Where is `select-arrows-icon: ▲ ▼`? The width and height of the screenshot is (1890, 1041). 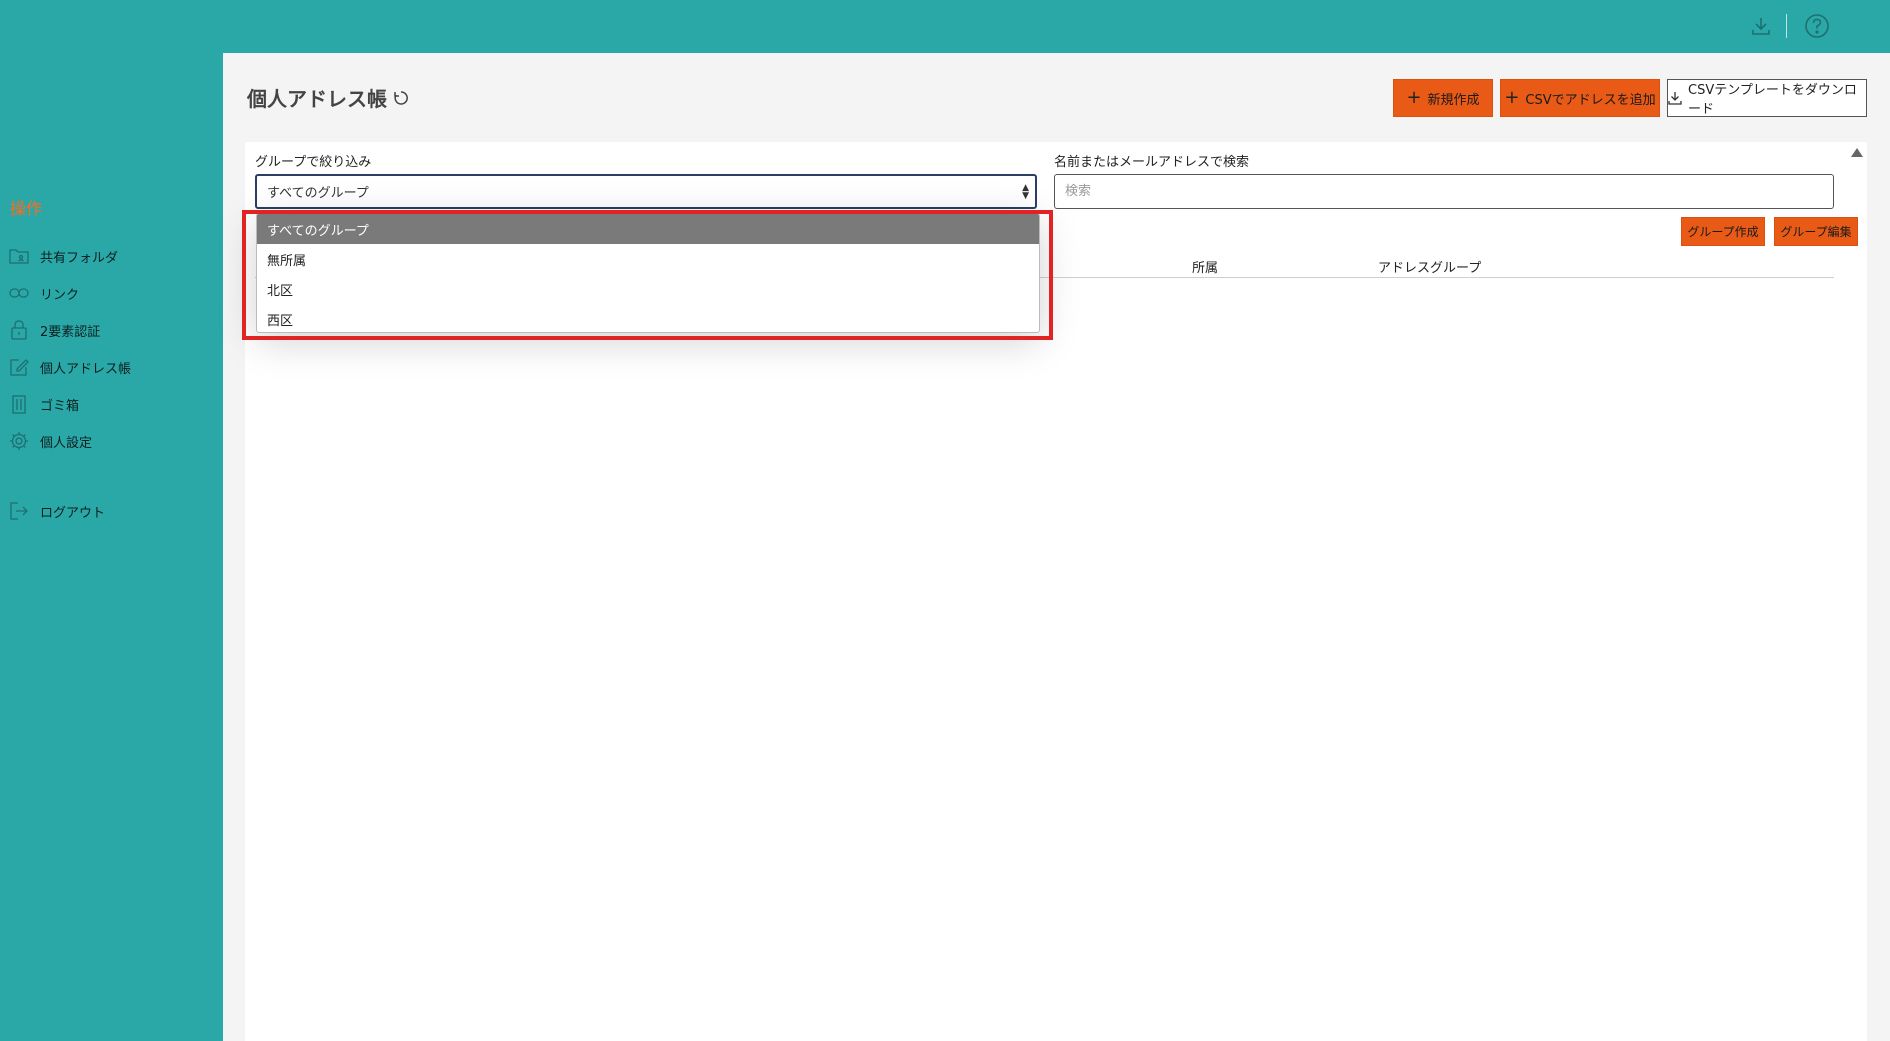
select-arrows-icon: ▲ ▼ is located at coordinates (1025, 192).